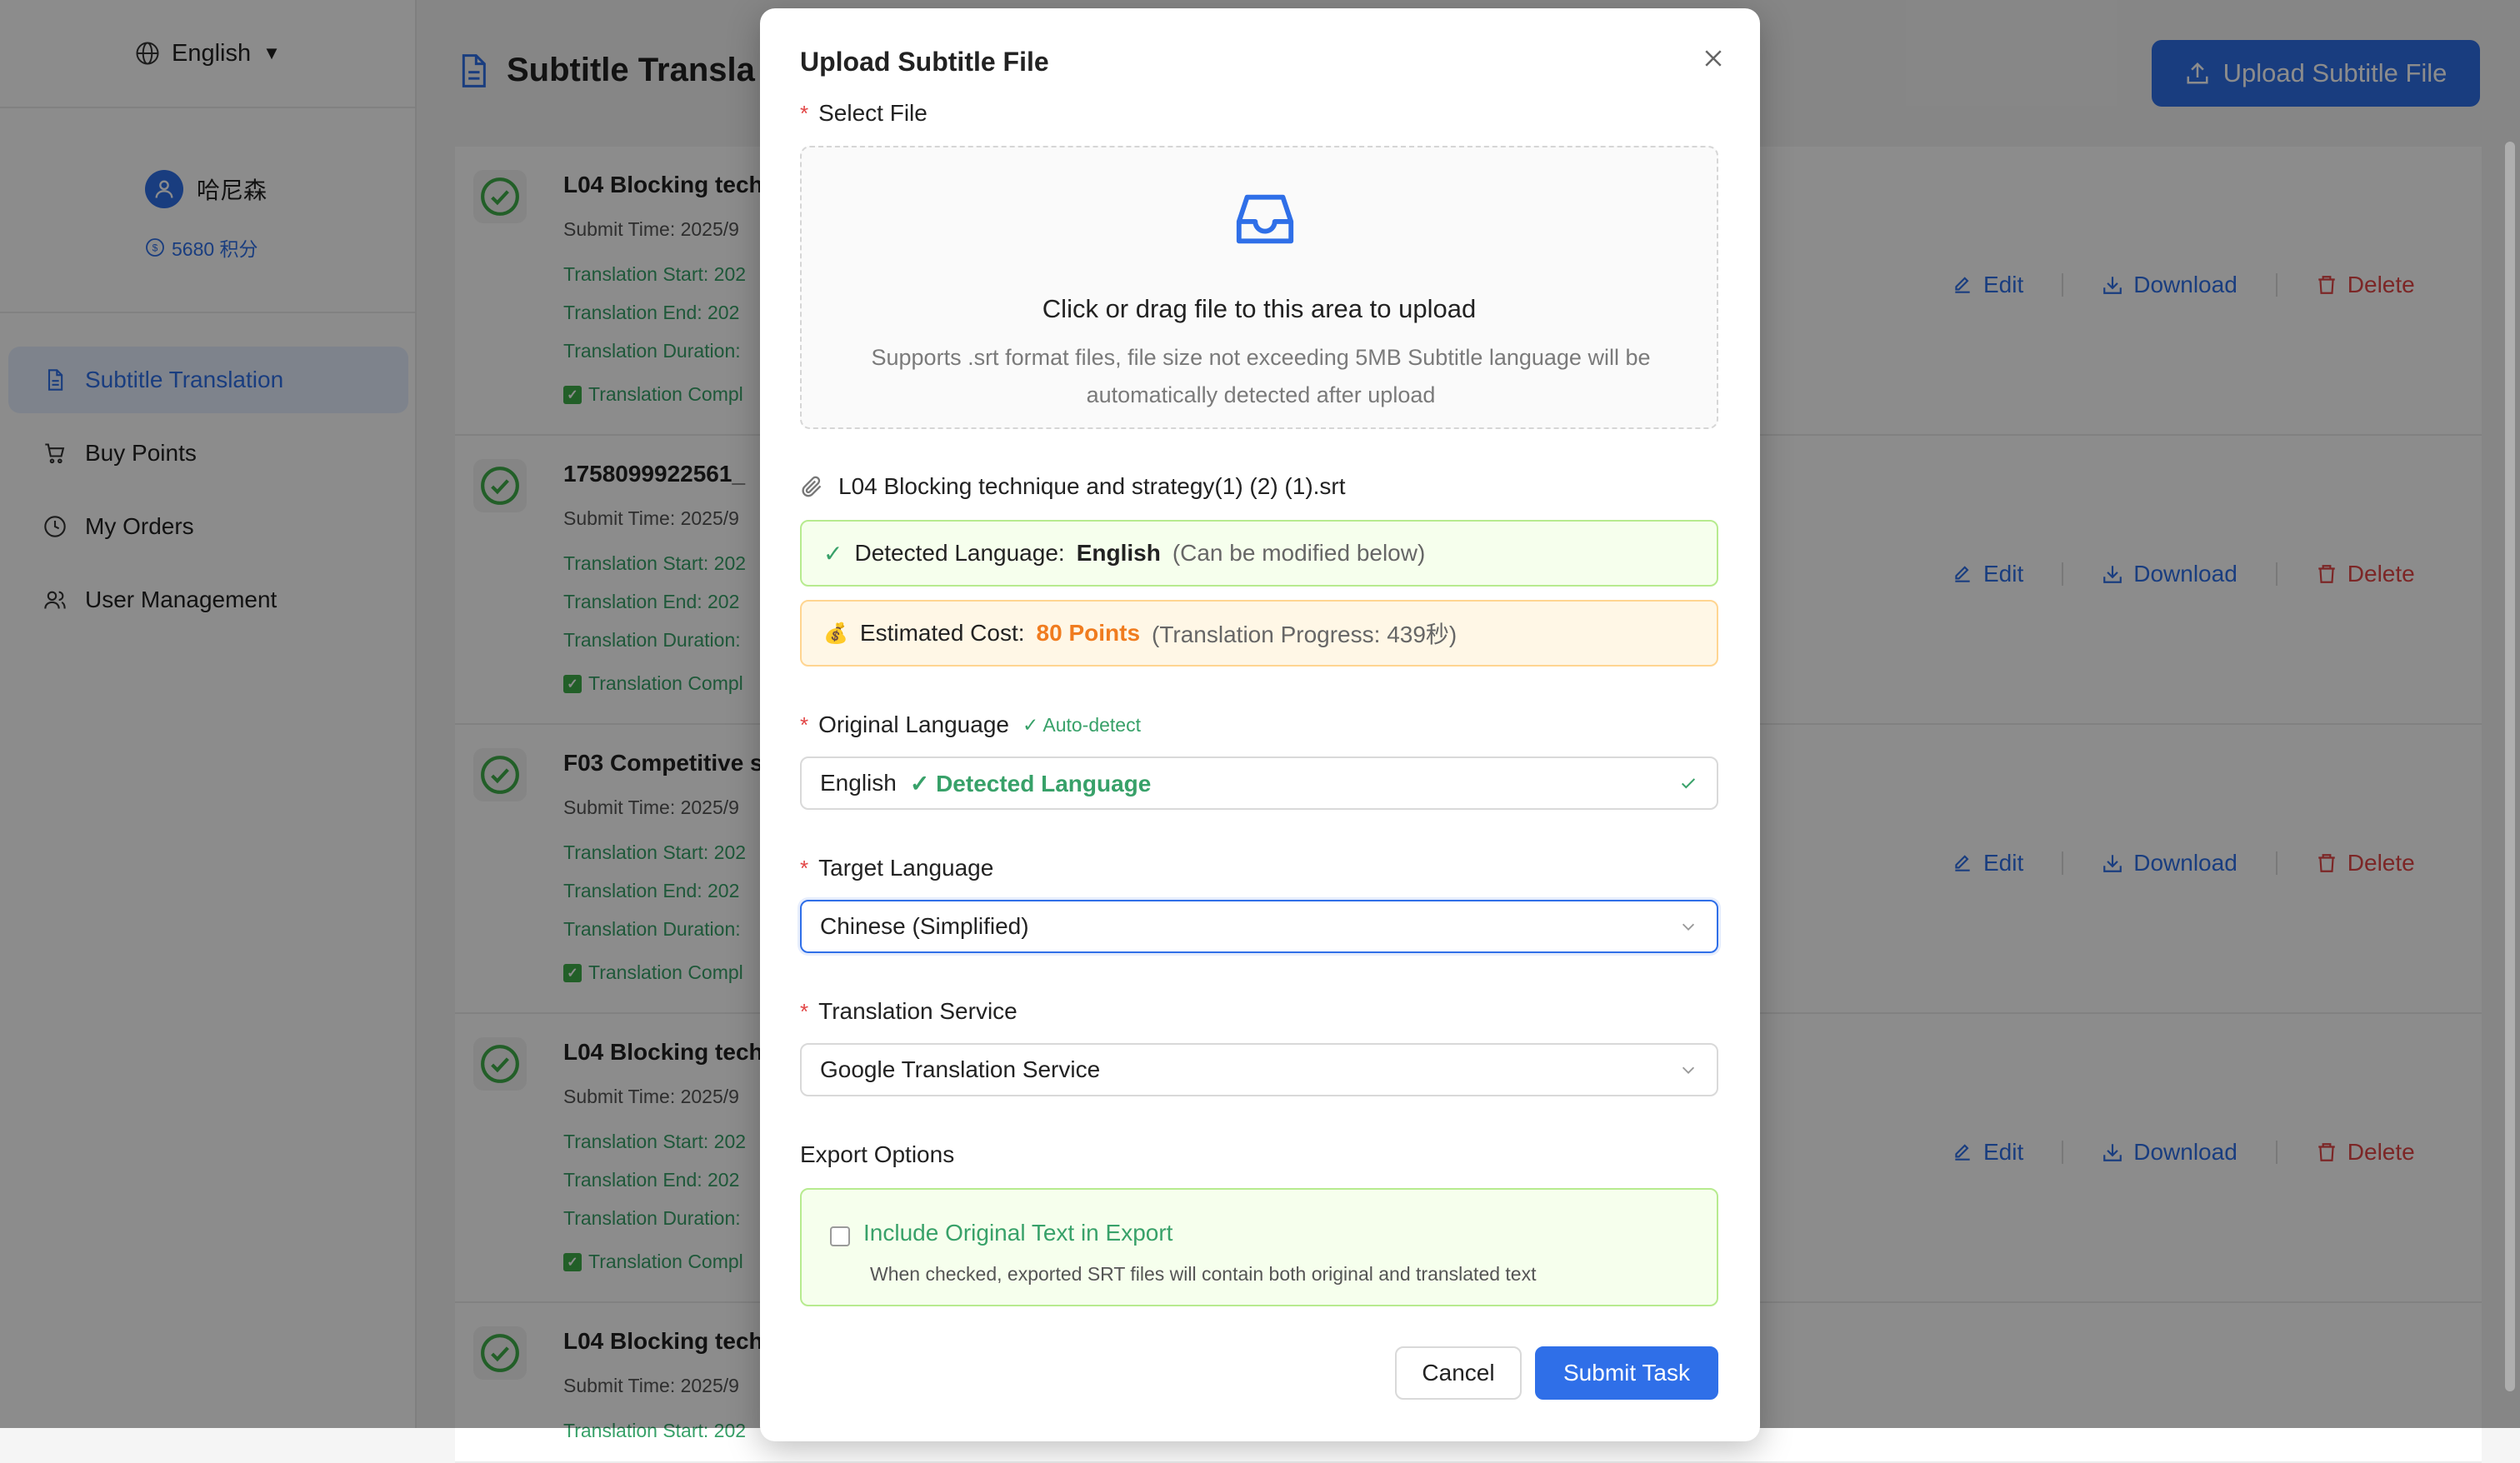  Describe the element at coordinates (1265, 219) in the screenshot. I see `inbox-icon` at that location.